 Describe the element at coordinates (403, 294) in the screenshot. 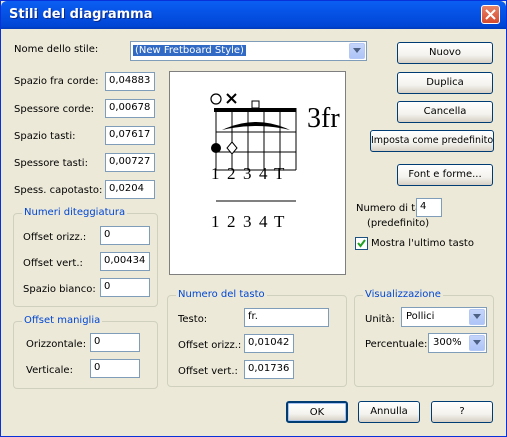

I see `display-group-title: Visualizzazione` at that location.